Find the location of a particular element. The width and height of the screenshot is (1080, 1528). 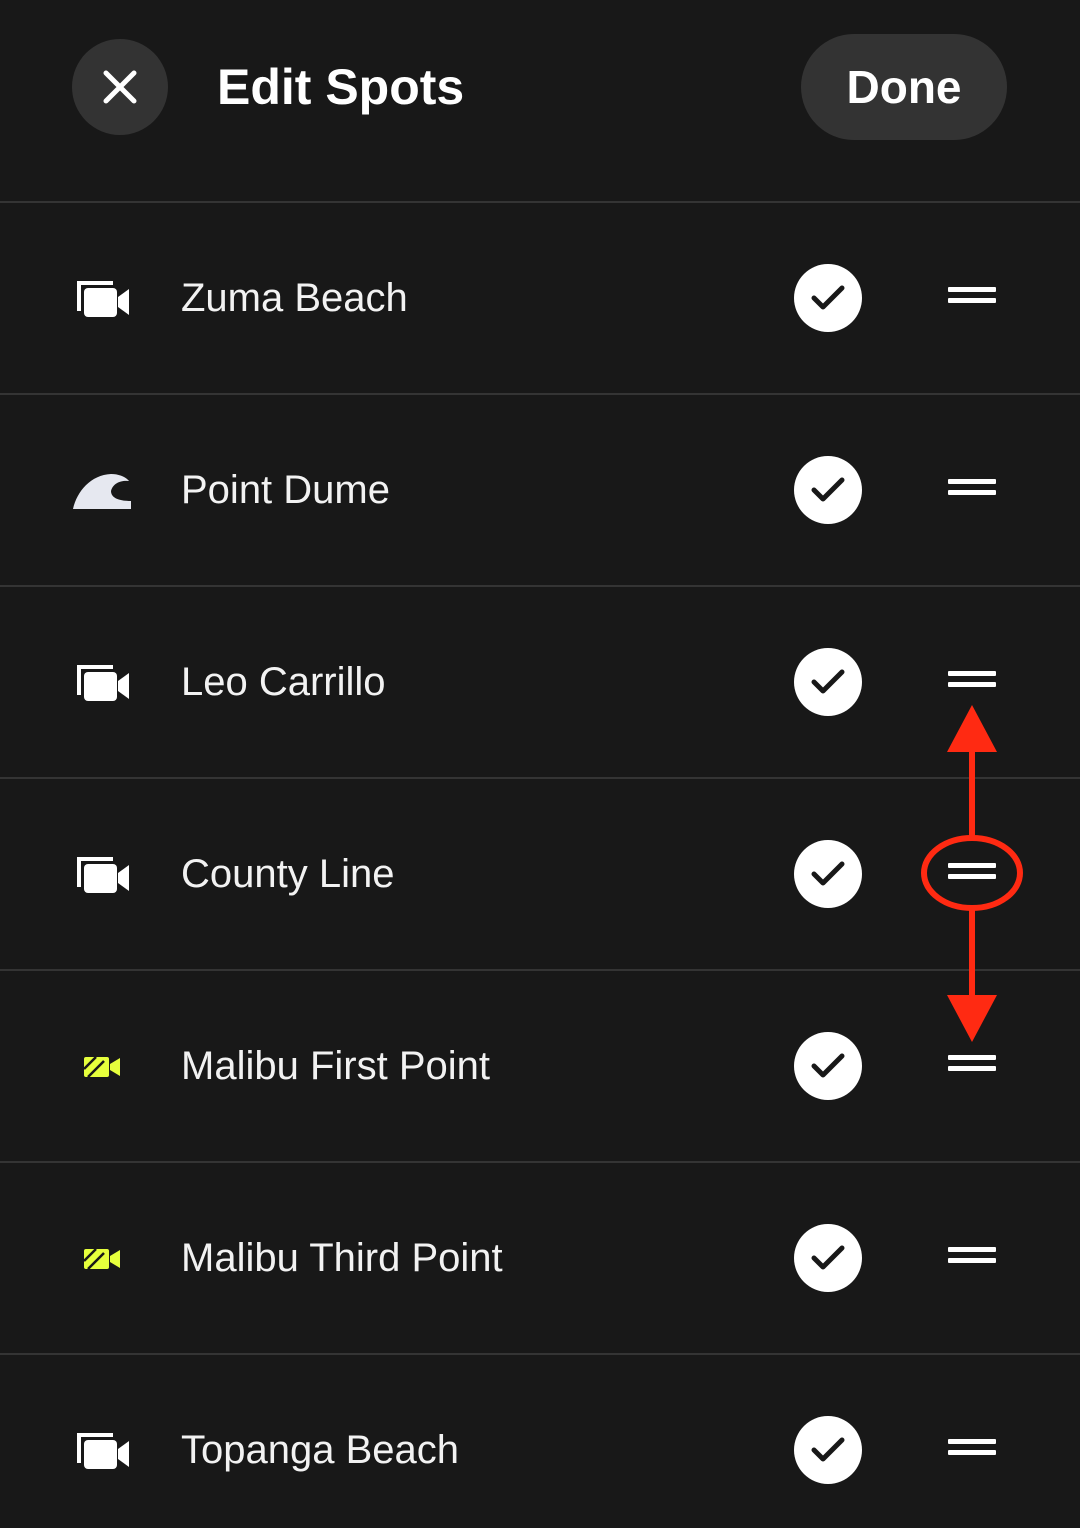

spot-row: Point Dume is located at coordinates (540, 489).